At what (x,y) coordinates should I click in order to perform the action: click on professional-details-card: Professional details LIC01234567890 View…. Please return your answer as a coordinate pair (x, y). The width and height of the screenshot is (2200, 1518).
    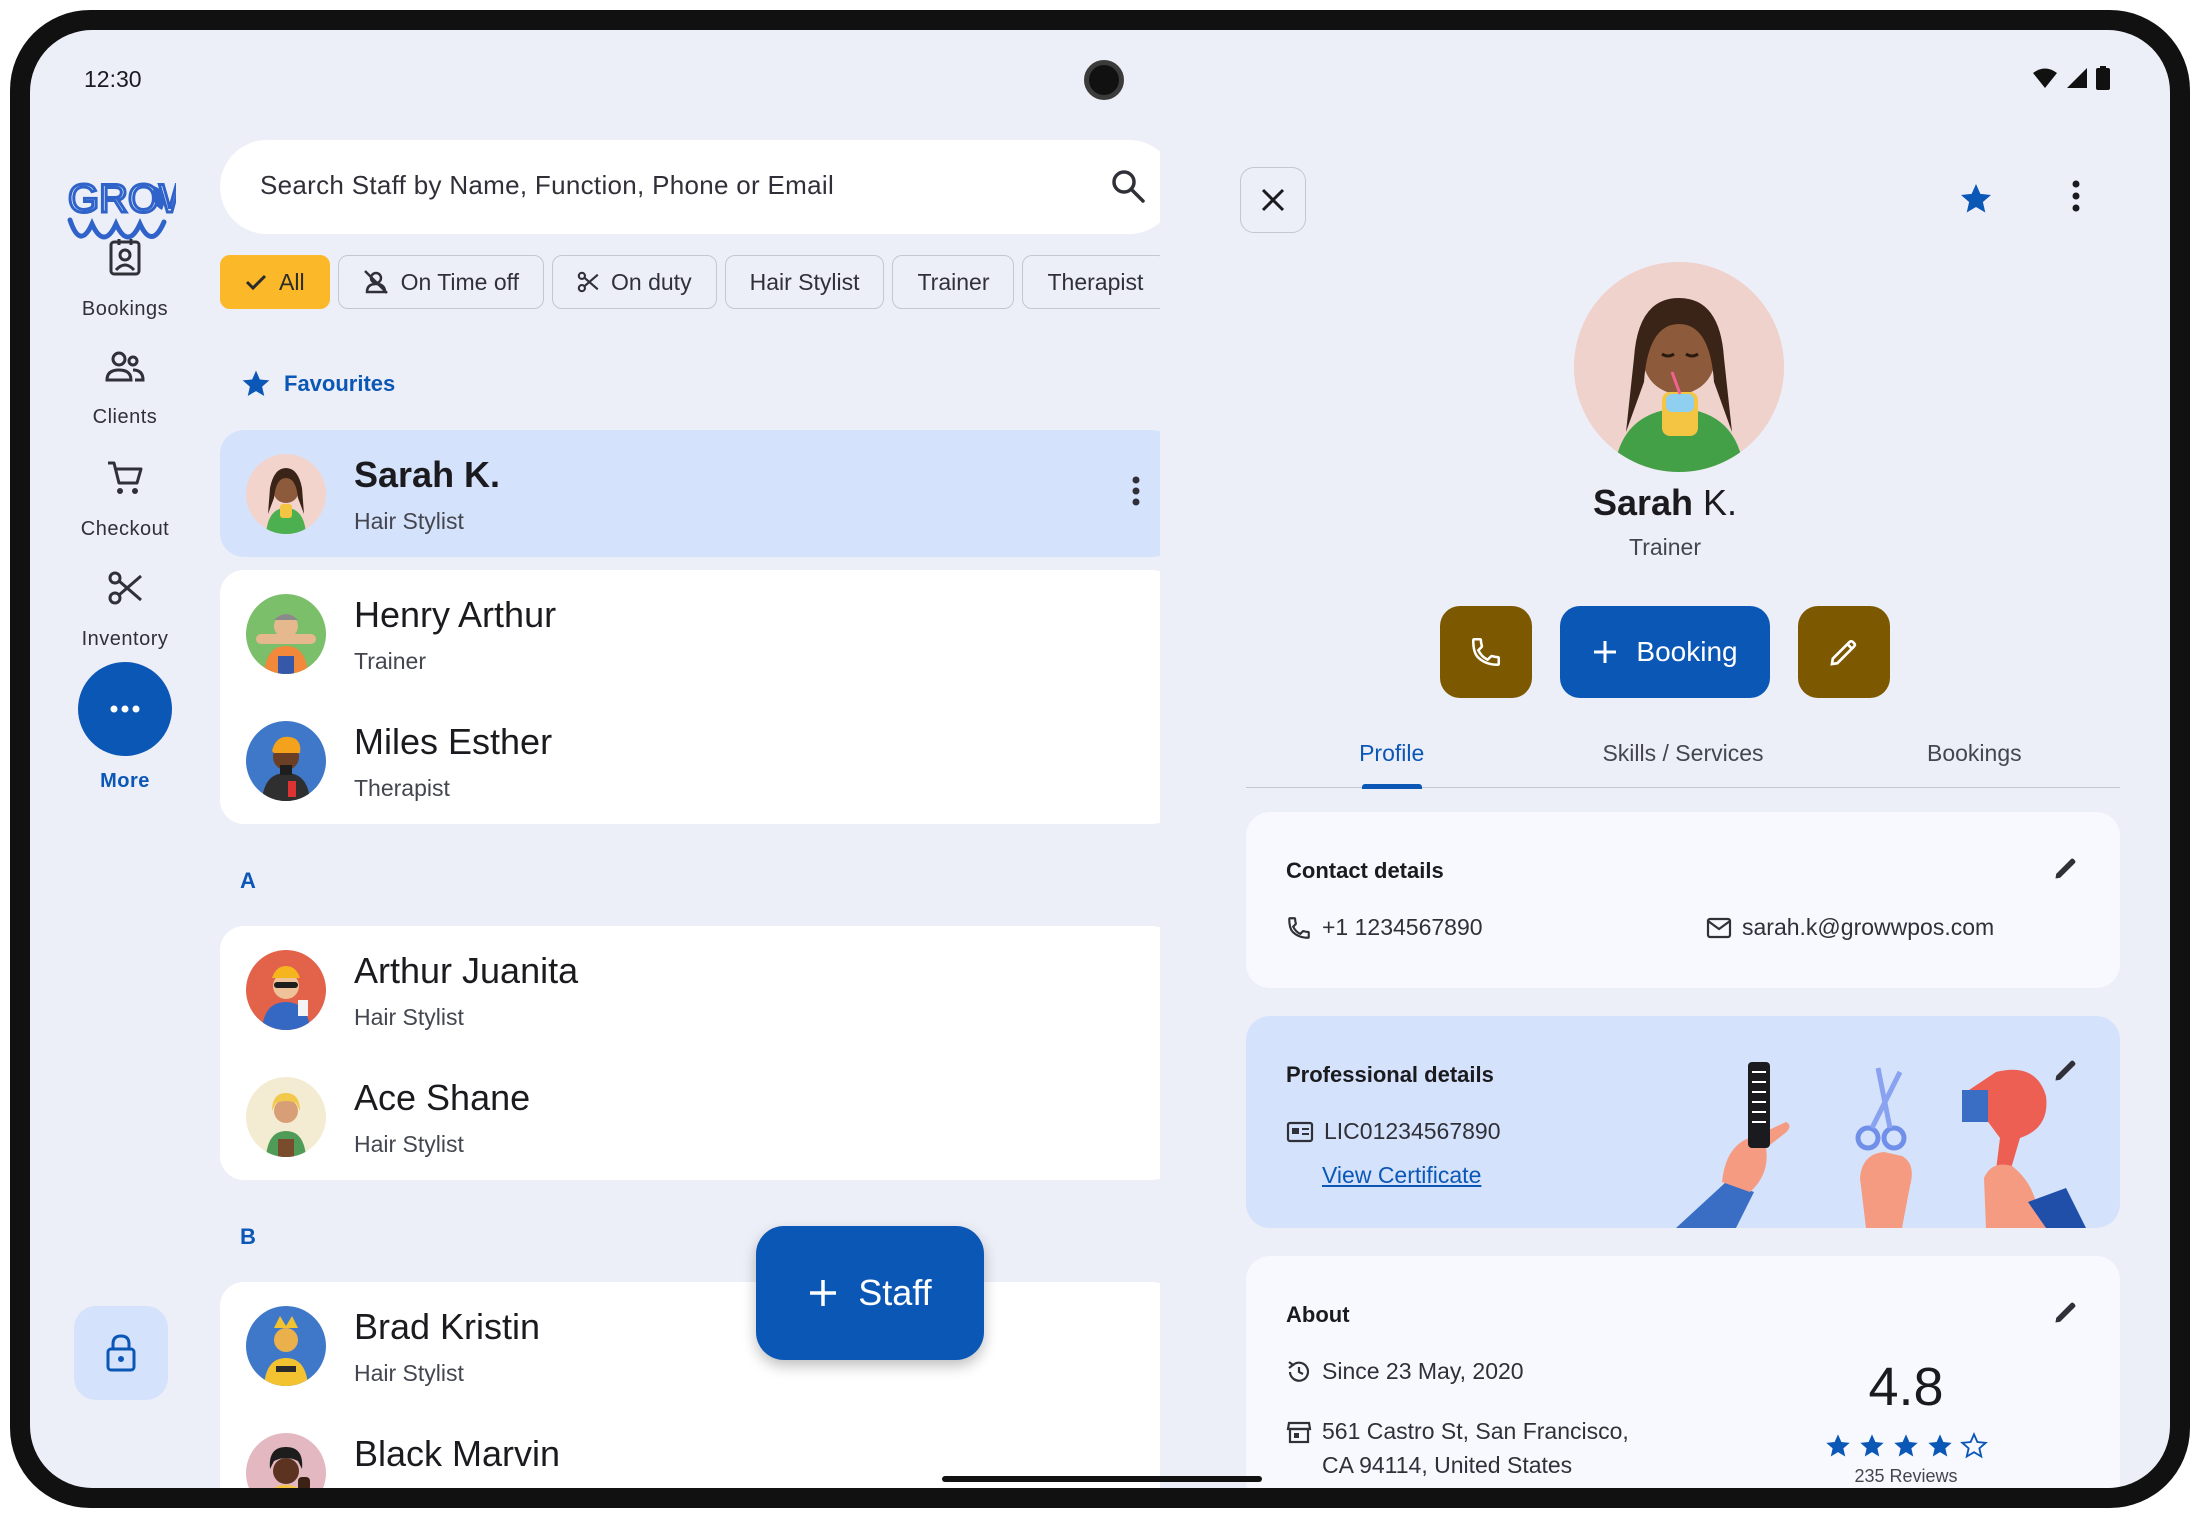
    Looking at the image, I should click on (1683, 1122).